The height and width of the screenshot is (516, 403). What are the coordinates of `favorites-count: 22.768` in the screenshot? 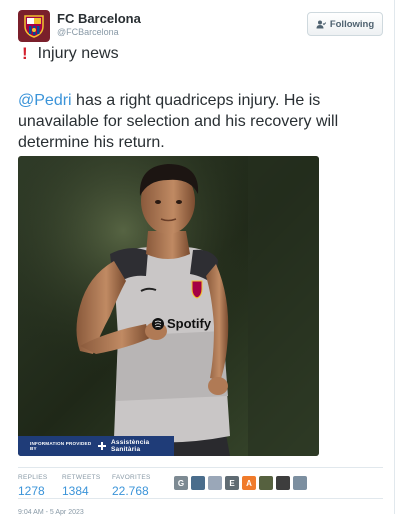 It's located at (131, 491).